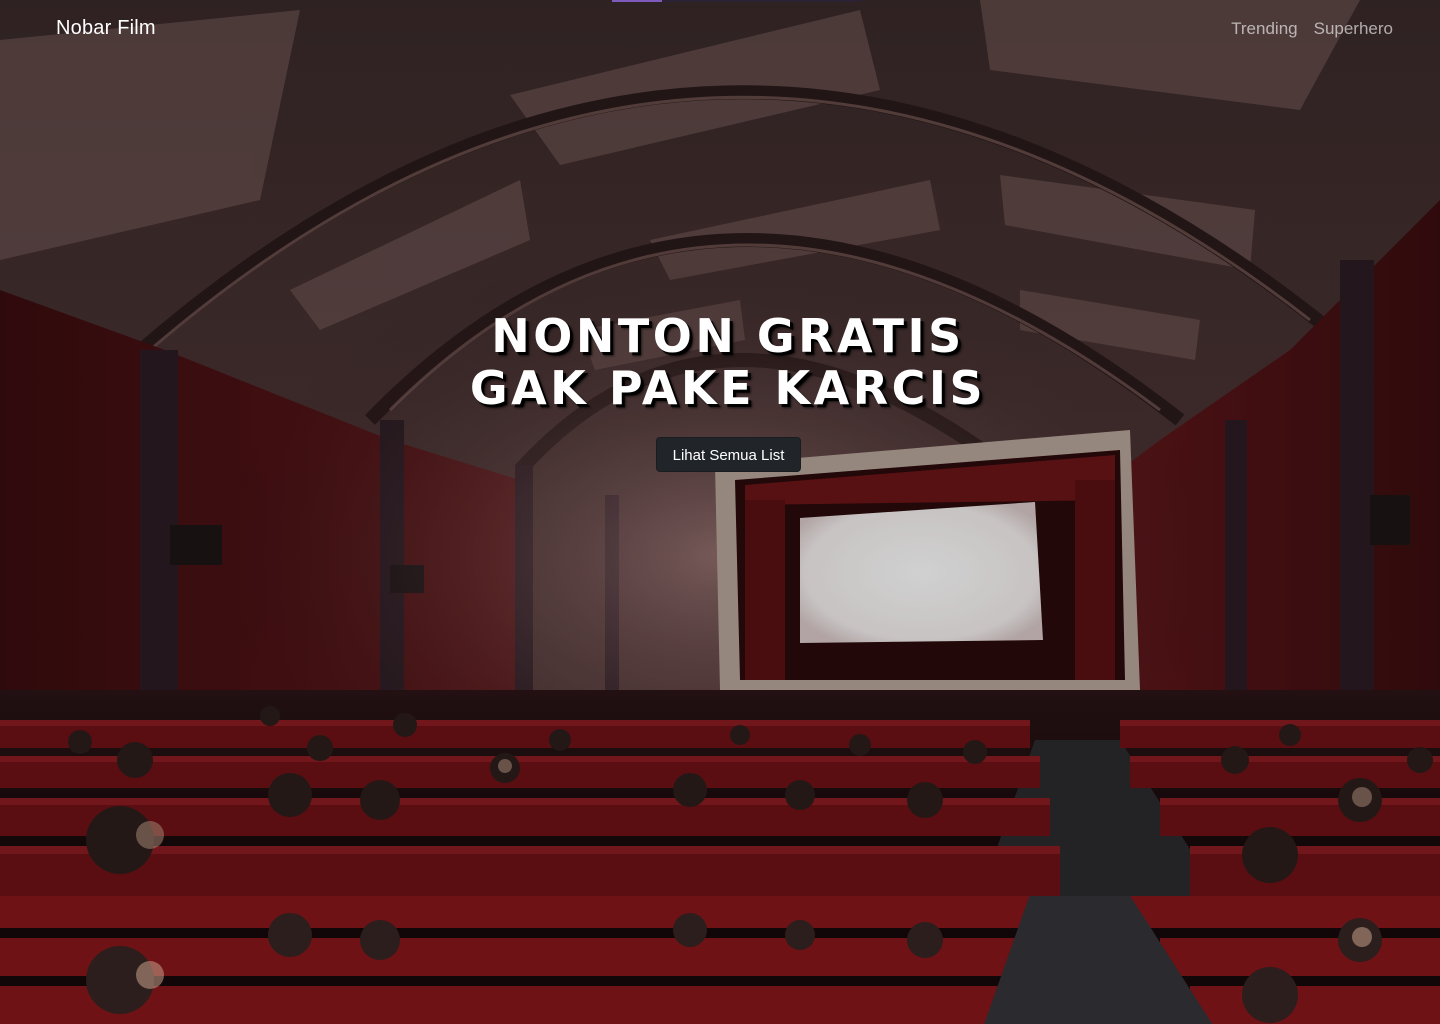 The width and height of the screenshot is (1440, 1024). What do you see at coordinates (728, 336) in the screenshot?
I see `hero-headline-line1: NONTON GRATIS` at bounding box center [728, 336].